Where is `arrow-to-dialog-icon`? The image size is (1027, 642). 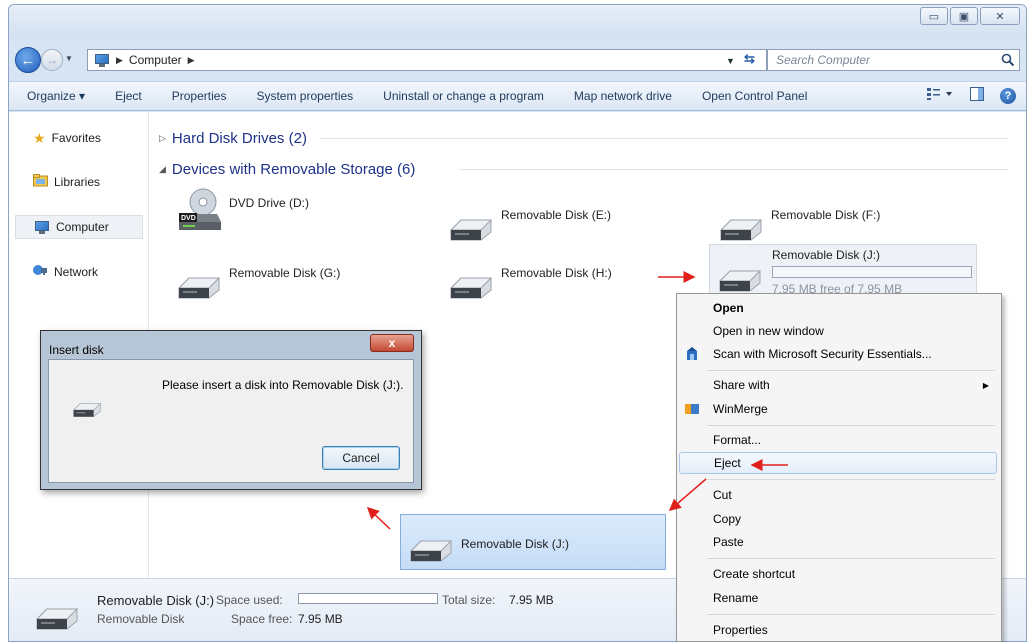
arrow-to-dialog-icon is located at coordinates (378, 518).